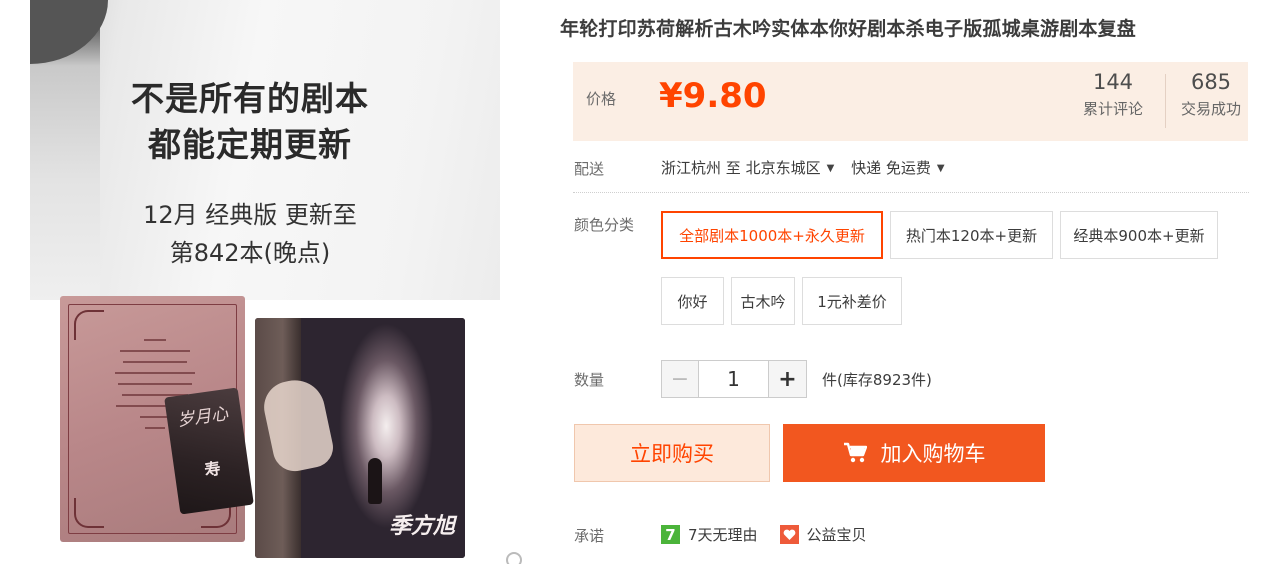 The width and height of the screenshot is (1267, 564). What do you see at coordinates (723, 534) in the screenshot?
I see `return-policy-link: 7天无理由` at bounding box center [723, 534].